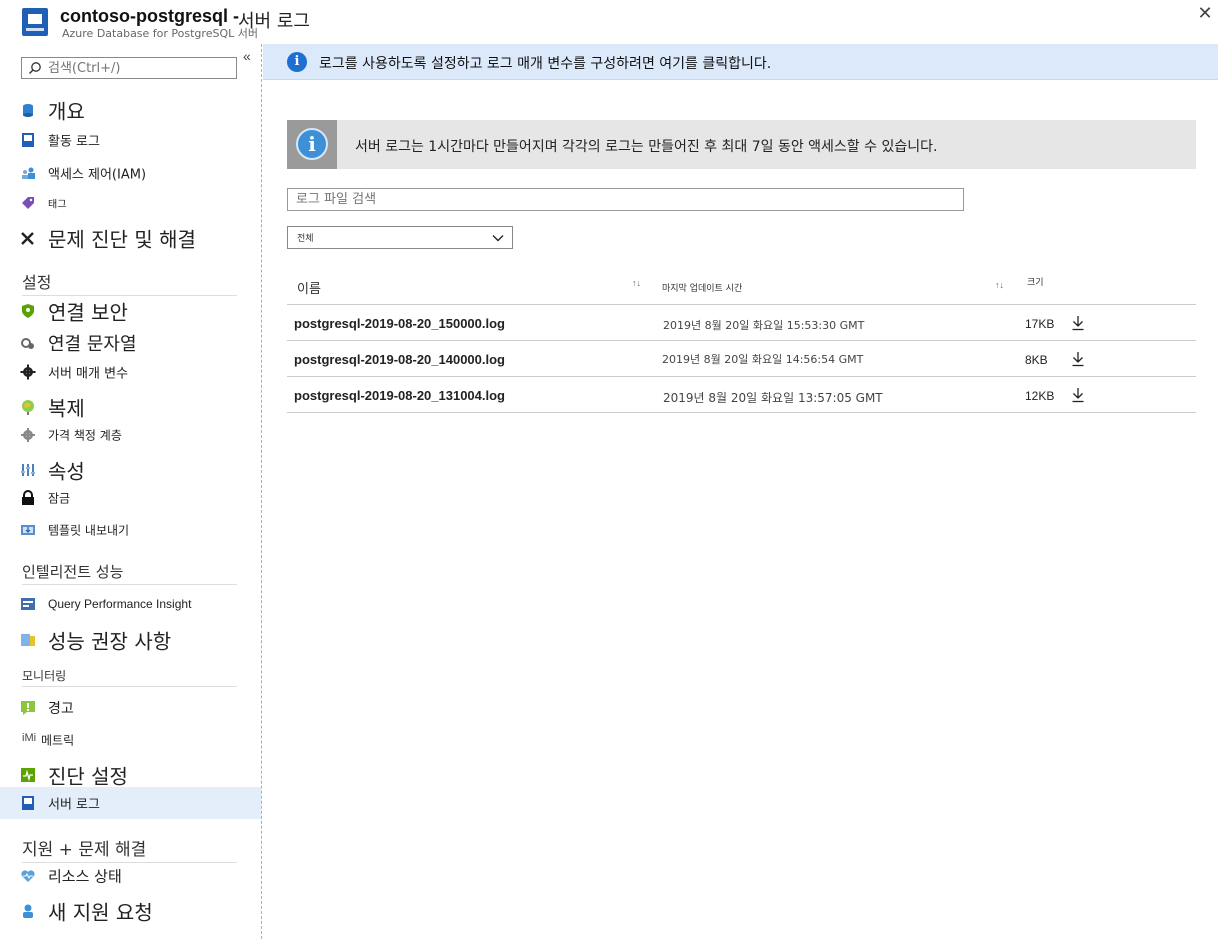 Image resolution: width=1218 pixels, height=939 pixels. What do you see at coordinates (130, 876) in the screenshot?
I see `nav-item-resource-health: 리소스 상태` at bounding box center [130, 876].